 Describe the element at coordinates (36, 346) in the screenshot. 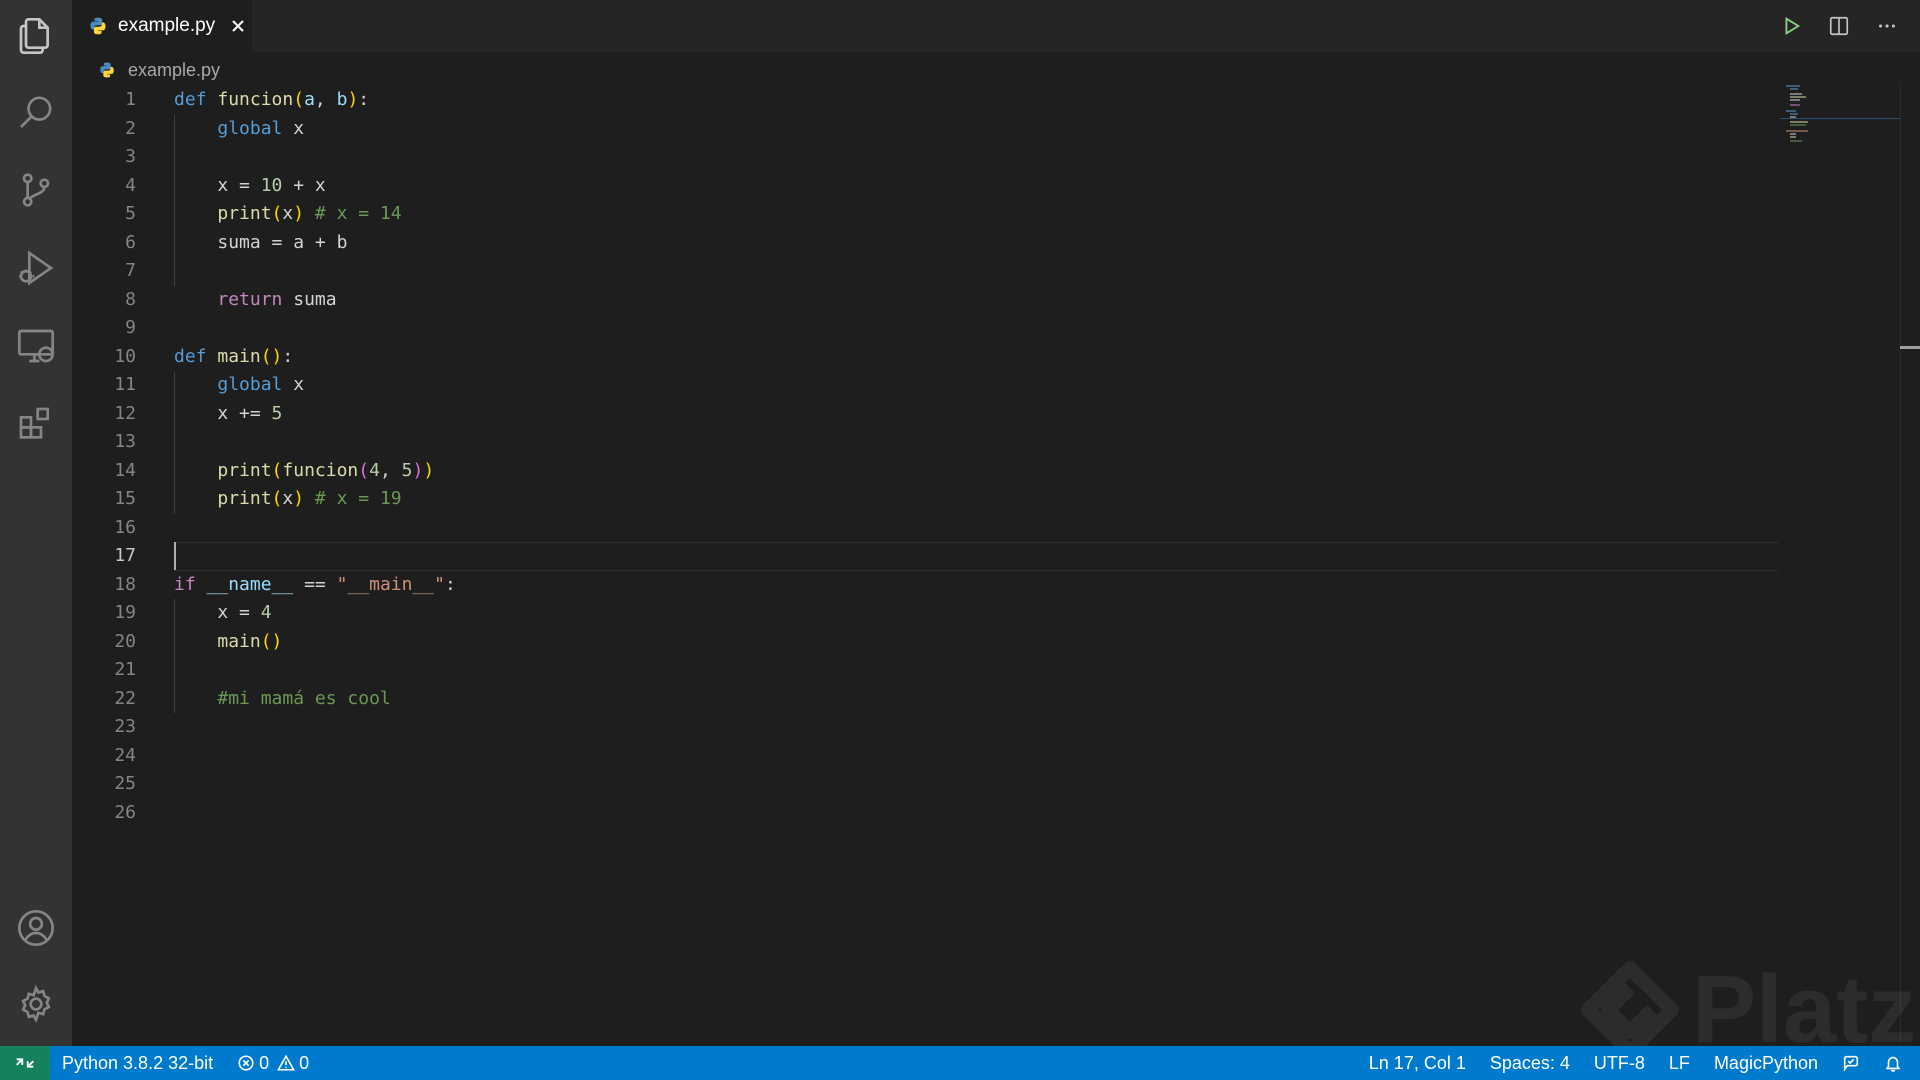

I see `remote-explorer-icon` at that location.